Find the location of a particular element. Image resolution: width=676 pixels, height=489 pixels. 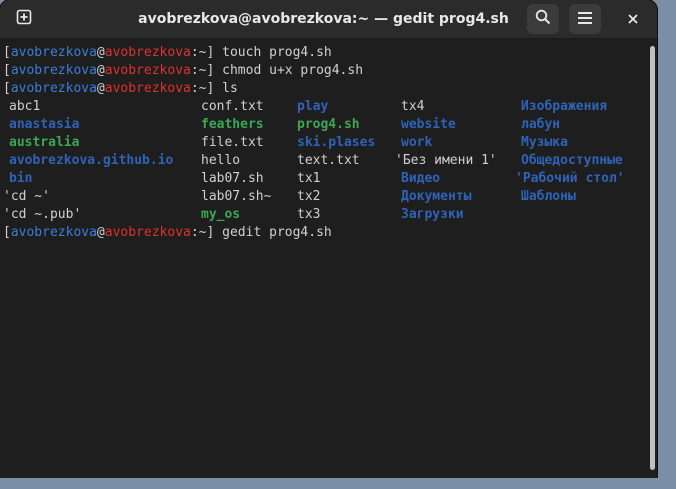

ls-directory-entry: play is located at coordinates (313, 106).